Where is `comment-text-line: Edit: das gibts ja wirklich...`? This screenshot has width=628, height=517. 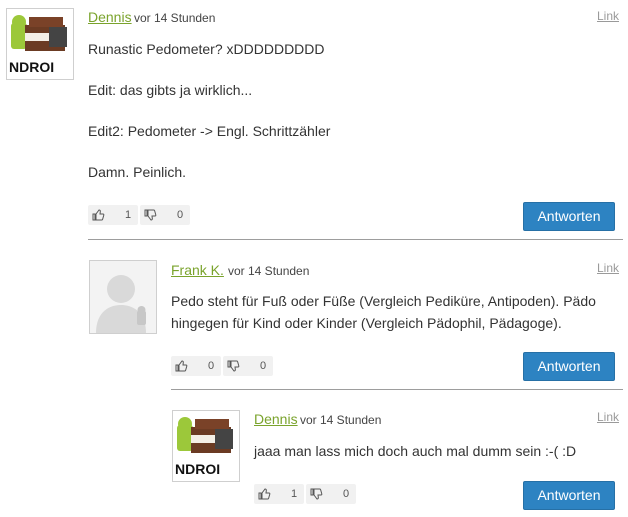 comment-text-line: Edit: das gibts ja wirklich... is located at coordinates (170, 90).